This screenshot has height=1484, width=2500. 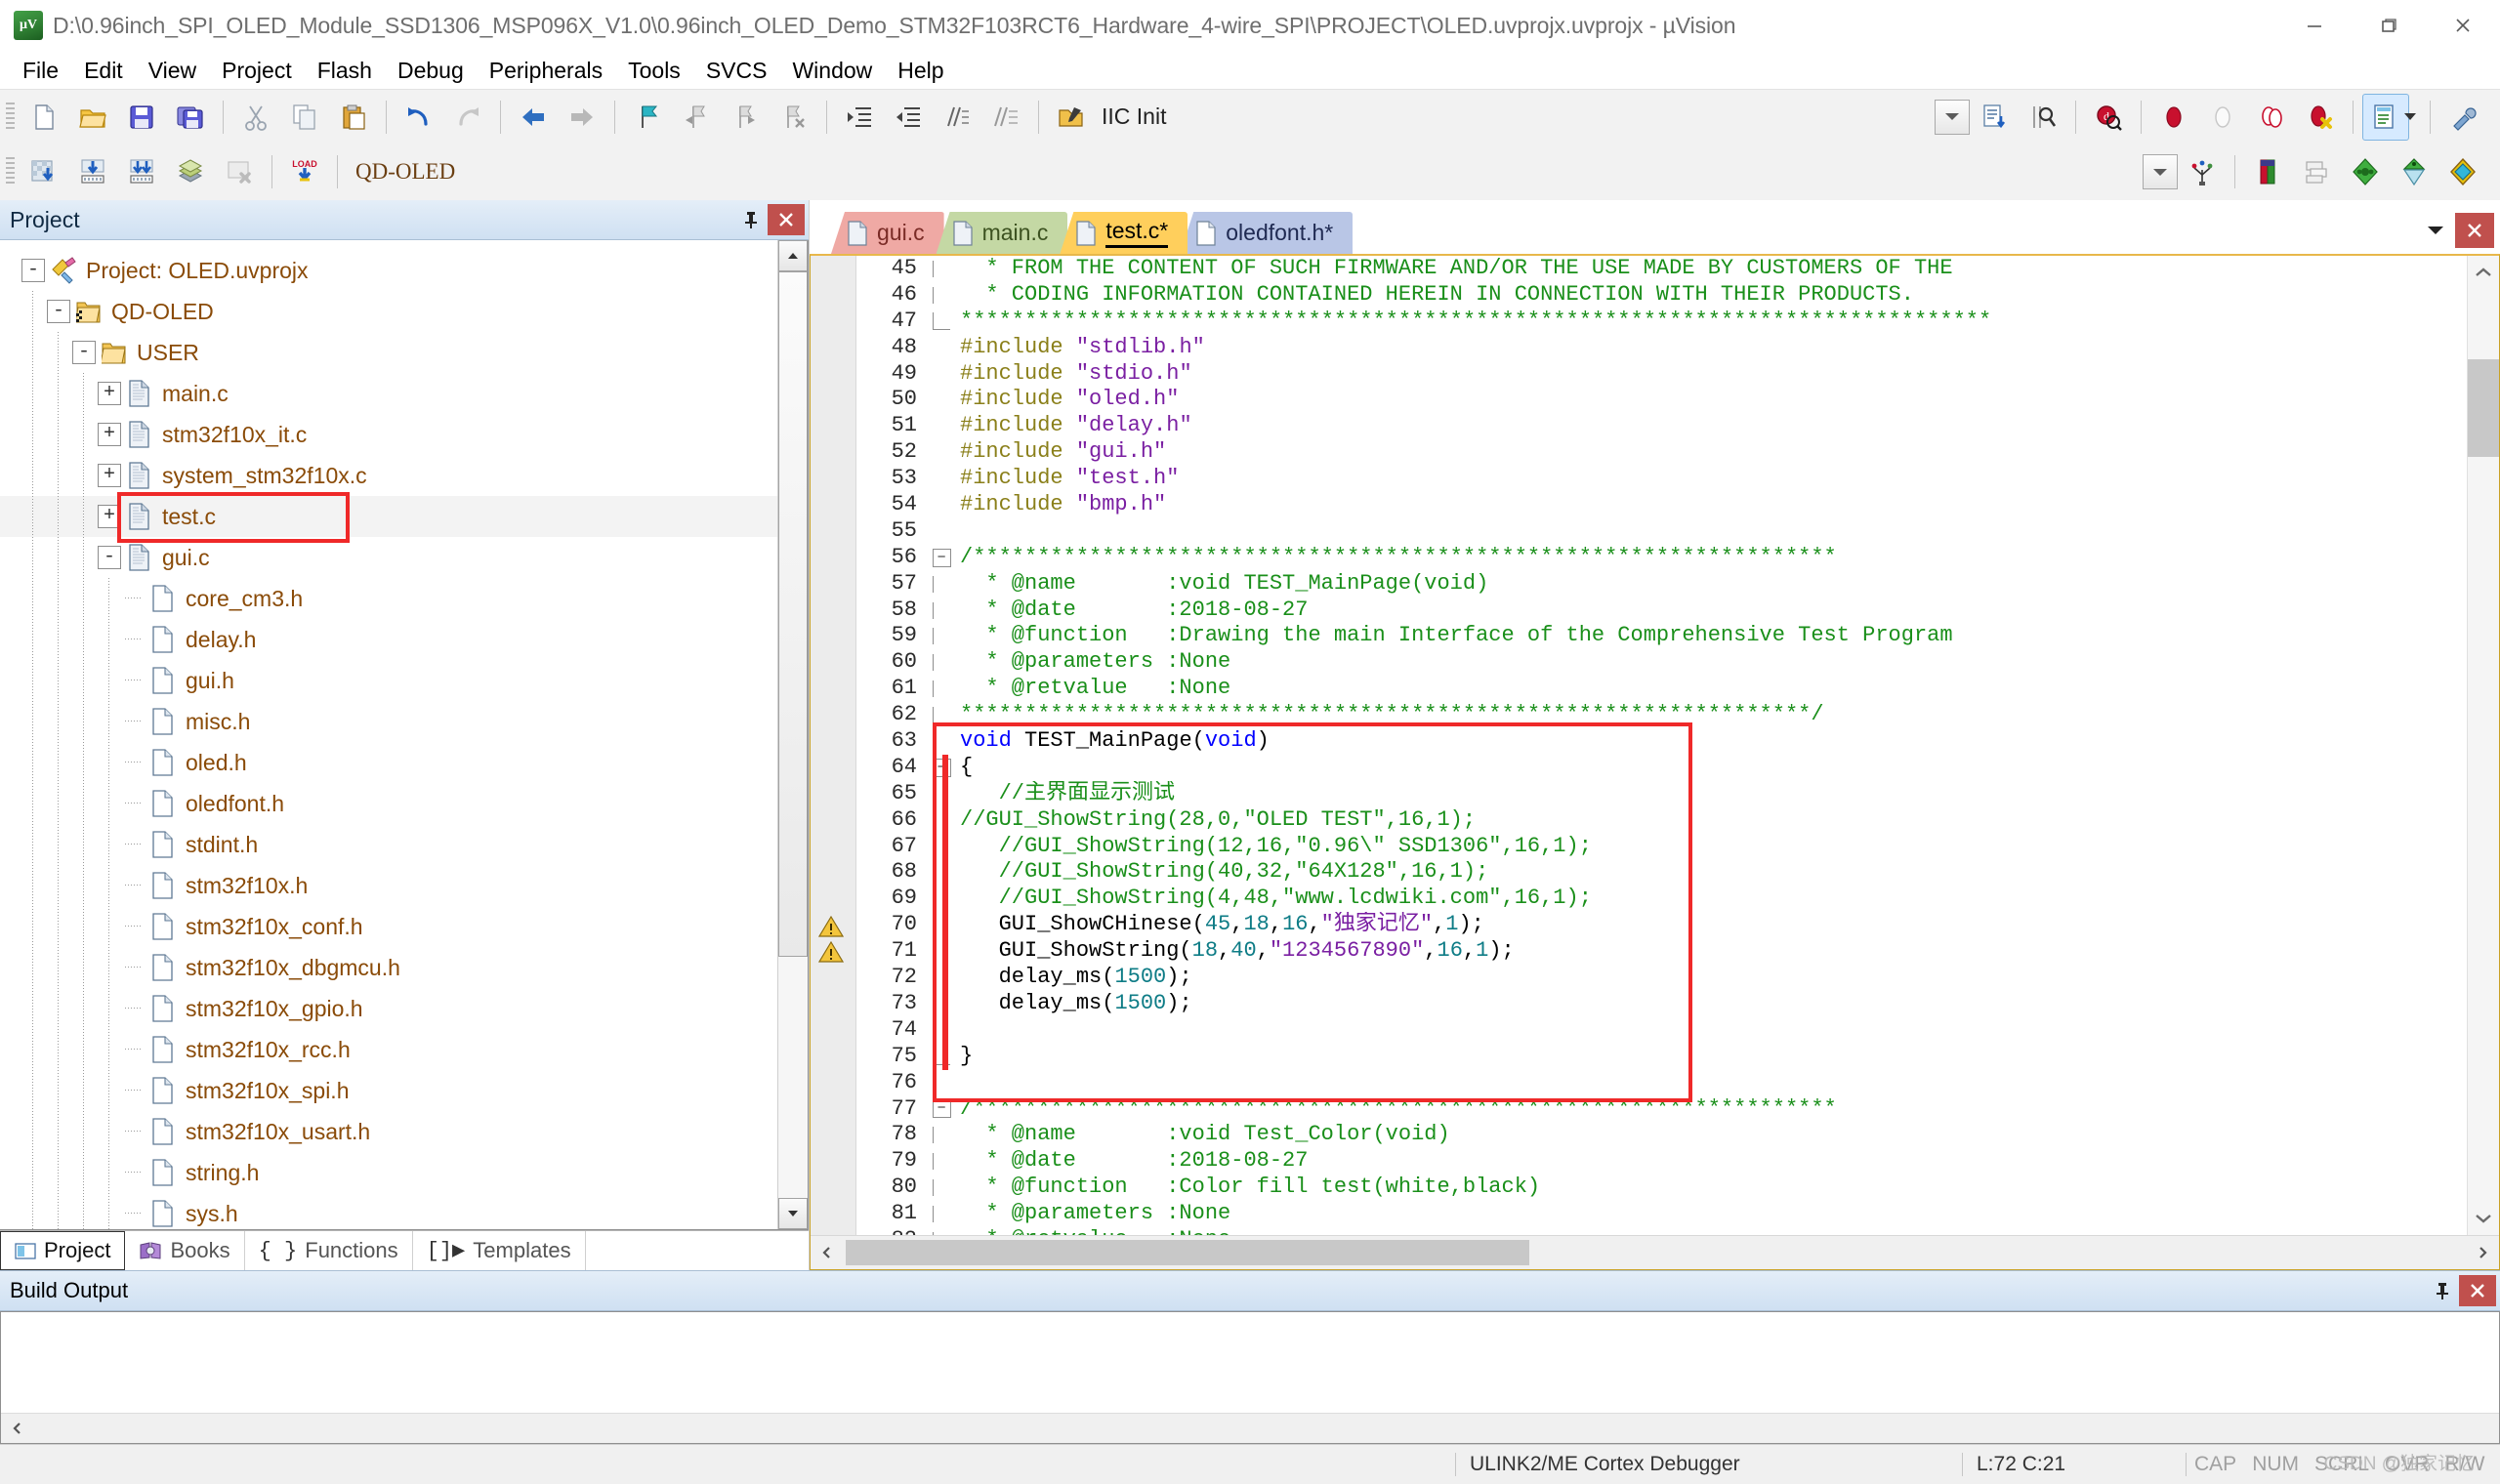 What do you see at coordinates (2267, 172) in the screenshot?
I see `manage-run-time-env-icon` at bounding box center [2267, 172].